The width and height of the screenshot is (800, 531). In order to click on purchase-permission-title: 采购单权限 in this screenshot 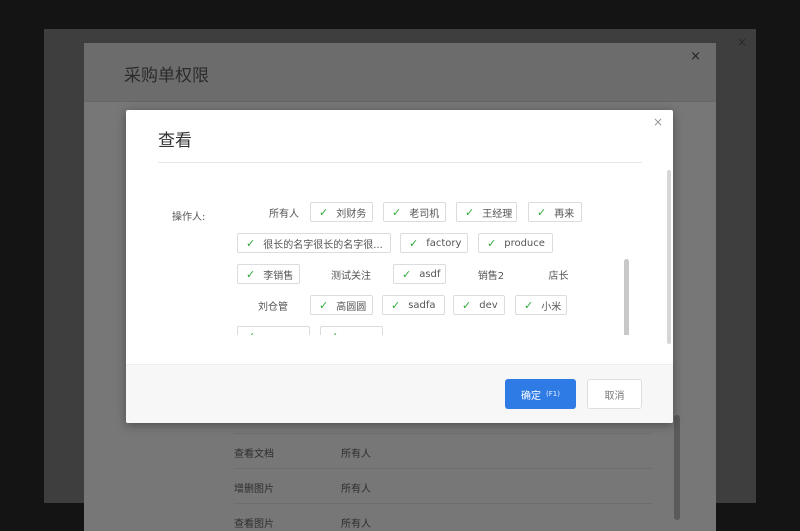, I will do `click(166, 76)`.